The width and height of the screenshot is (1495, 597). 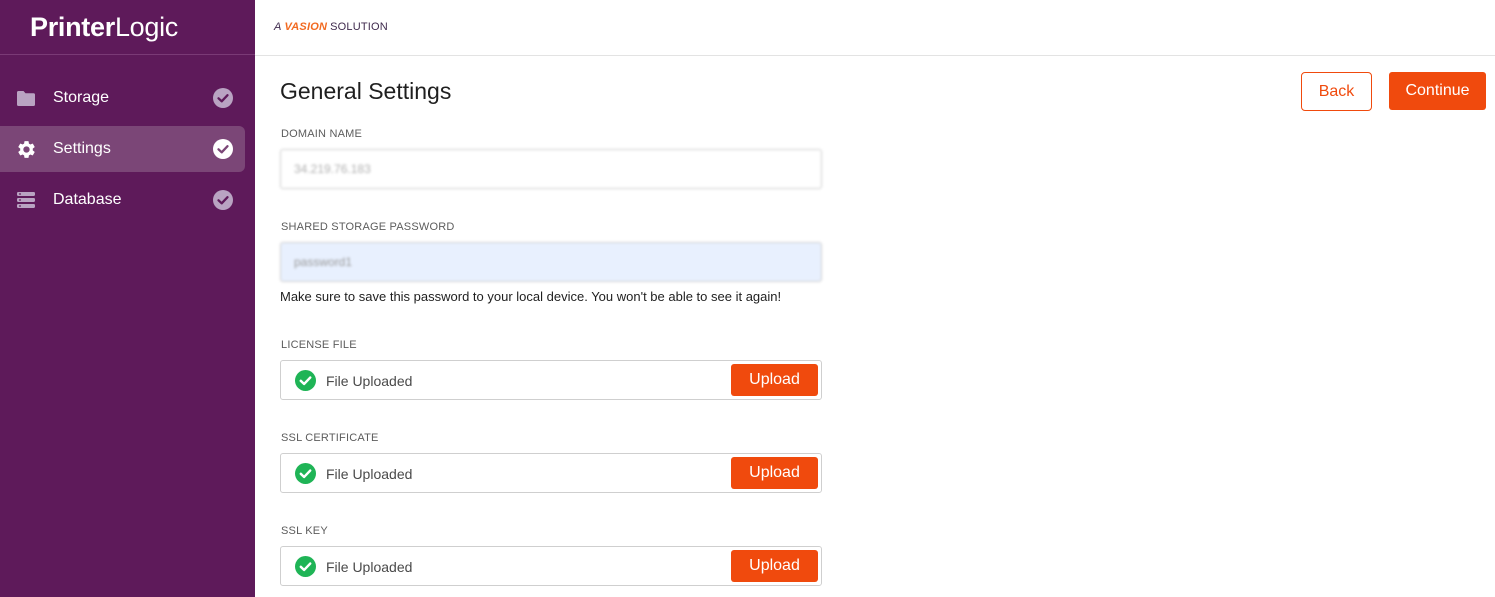 I want to click on printerlogic-logo: PrinterLogic, so click(x=104, y=26).